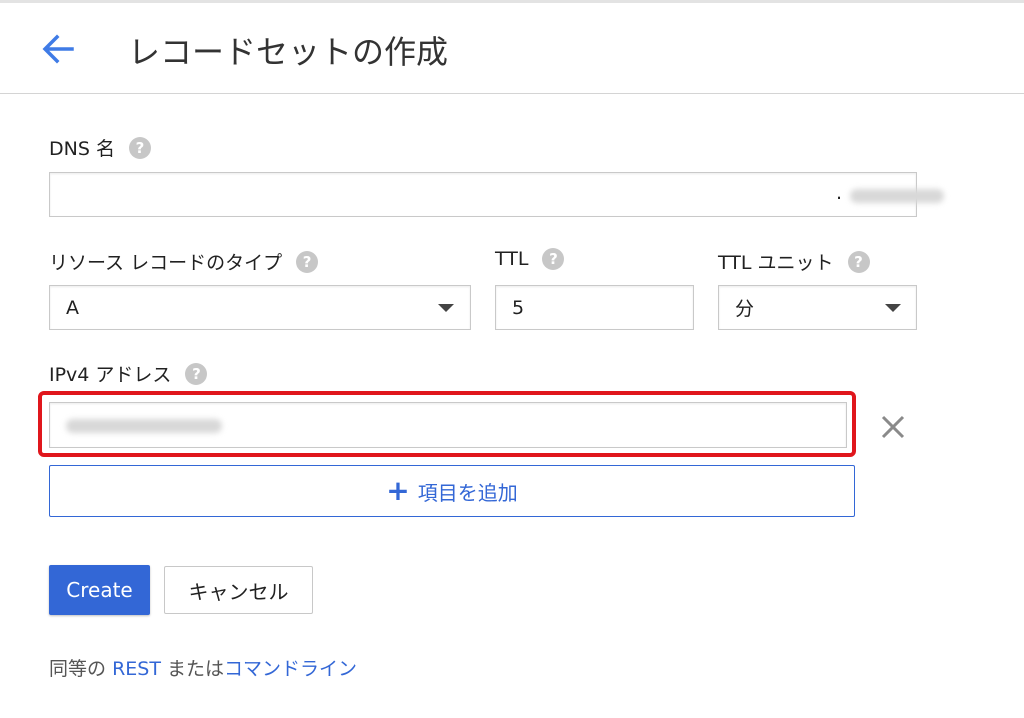  What do you see at coordinates (745, 309) in the screenshot?
I see `ttl-unit-value: 分` at bounding box center [745, 309].